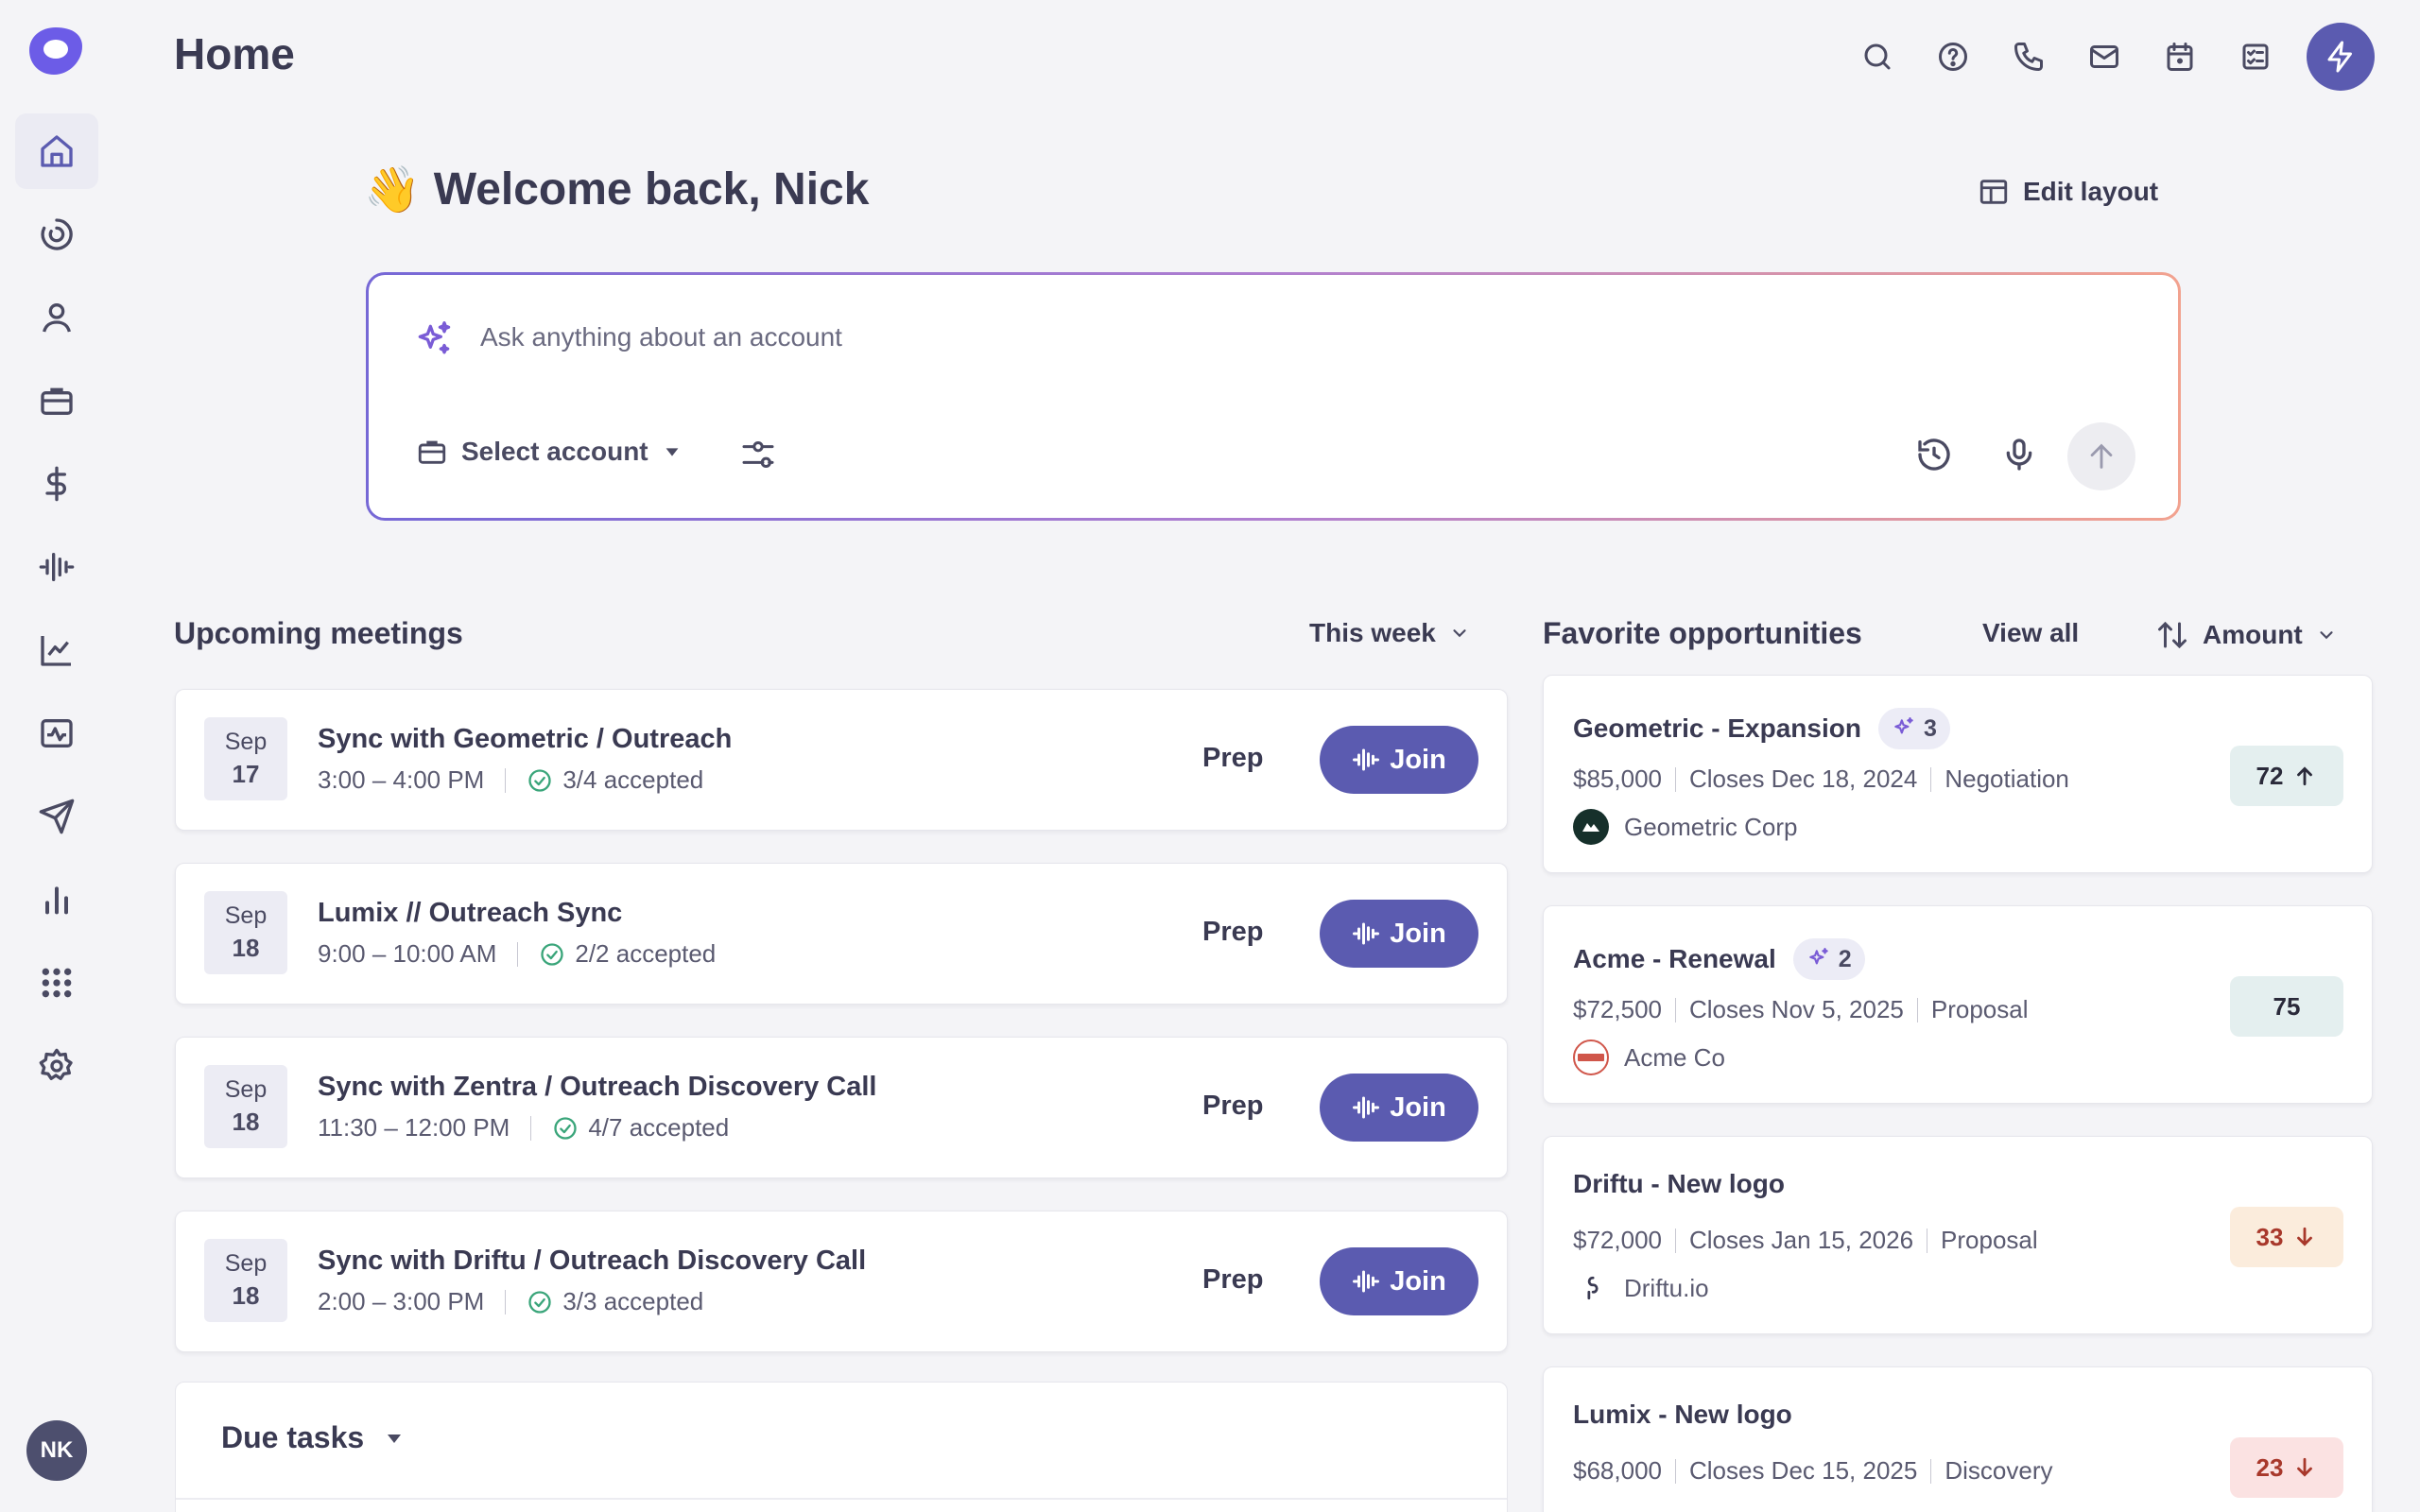  Describe the element at coordinates (633, 779) in the screenshot. I see `accepted-count: 3/4 accepted` at that location.